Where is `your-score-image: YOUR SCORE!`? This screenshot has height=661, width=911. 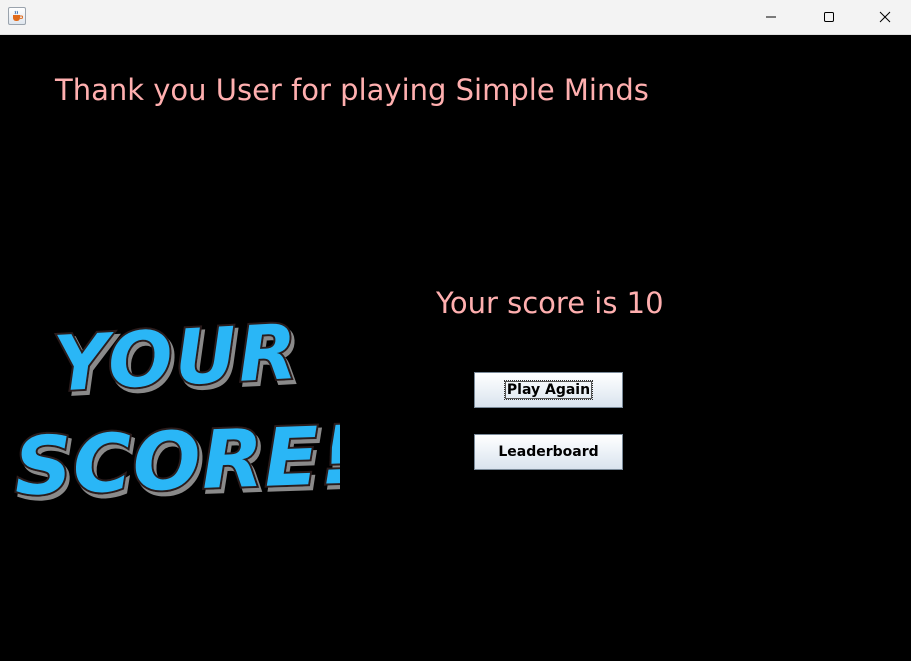
your-score-image: YOUR SCORE! is located at coordinates (175, 404).